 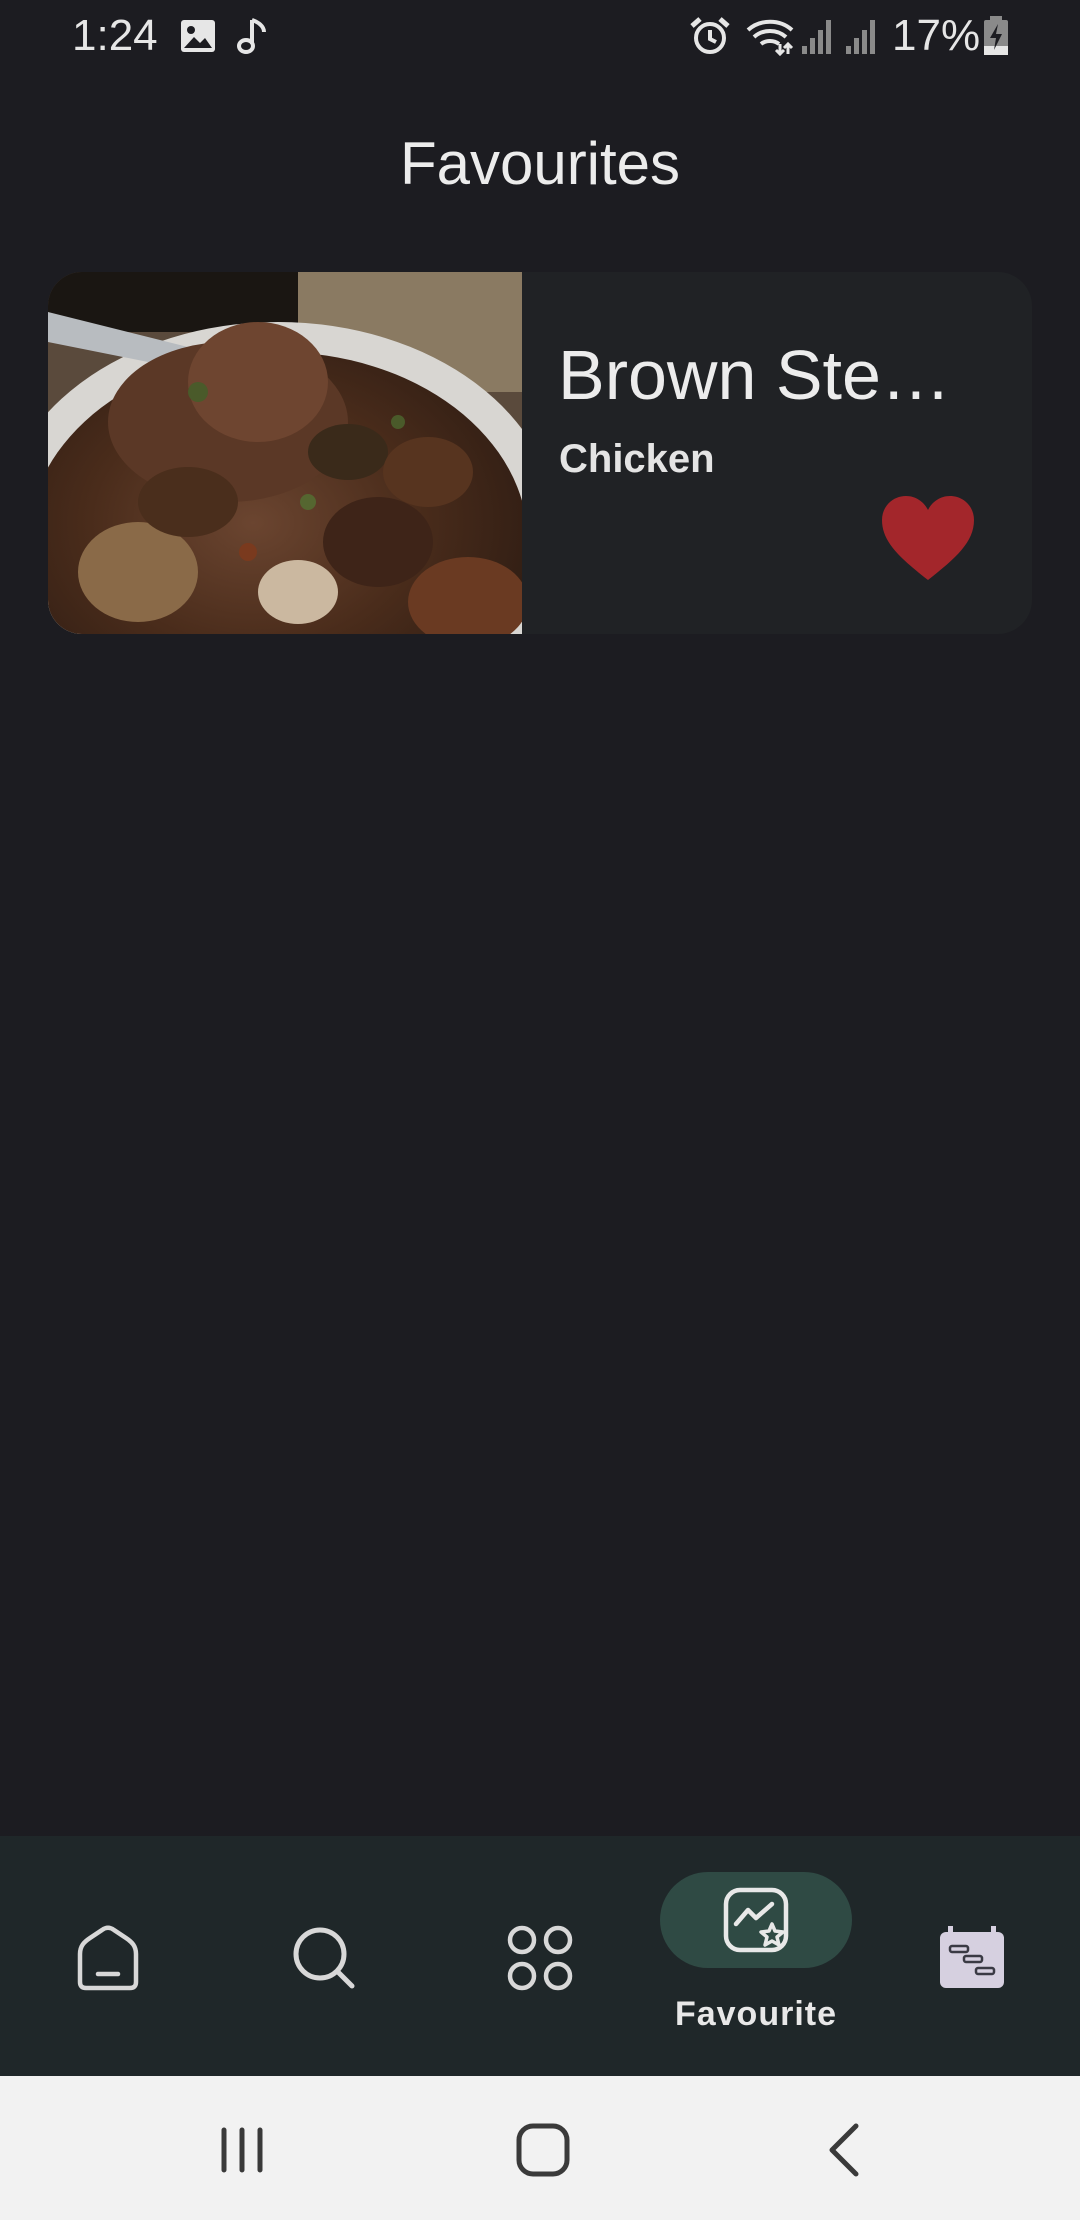 I want to click on wifi-icon, so click(x=770, y=37).